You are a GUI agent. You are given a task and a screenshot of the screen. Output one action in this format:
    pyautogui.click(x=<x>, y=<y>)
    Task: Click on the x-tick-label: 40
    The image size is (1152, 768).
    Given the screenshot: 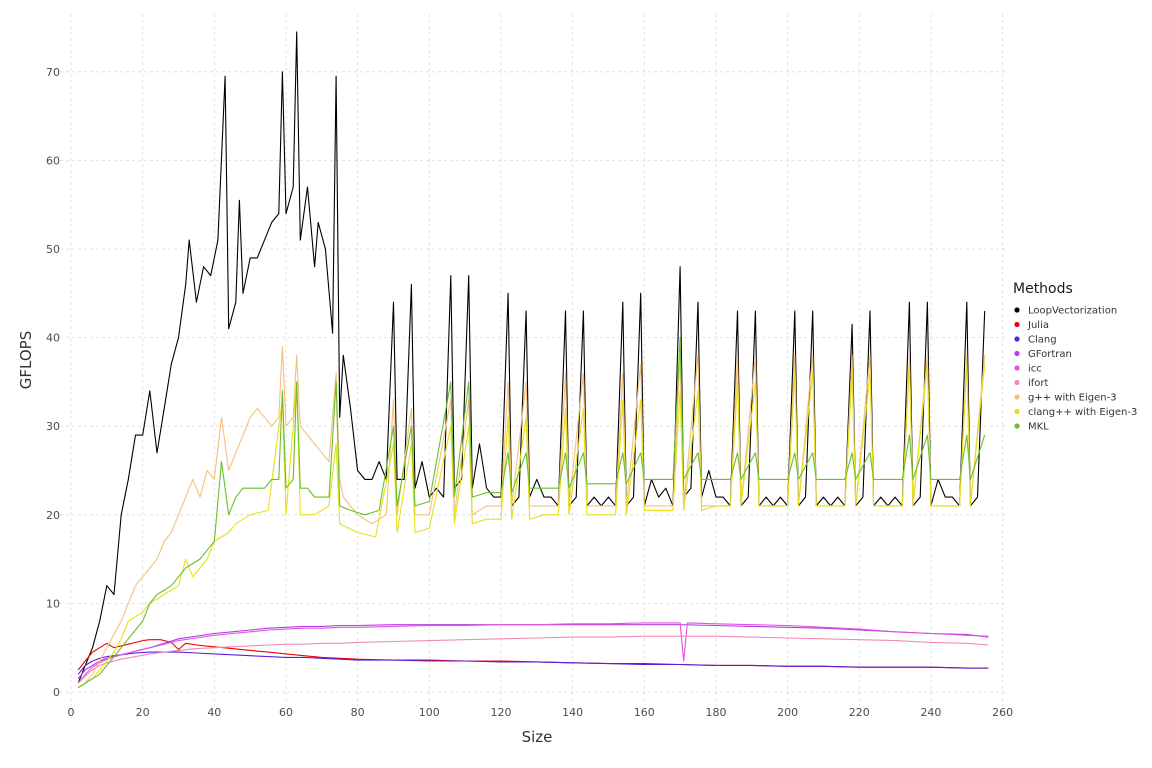 What is the action you would take?
    pyautogui.click(x=214, y=712)
    